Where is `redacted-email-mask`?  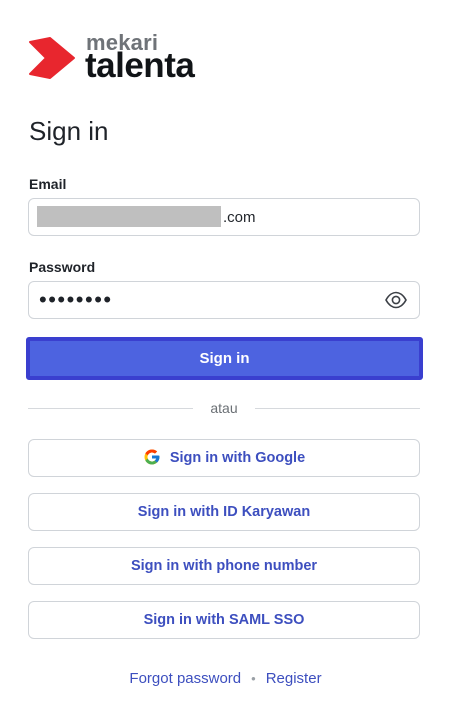
redacted-email-mask is located at coordinates (129, 216).